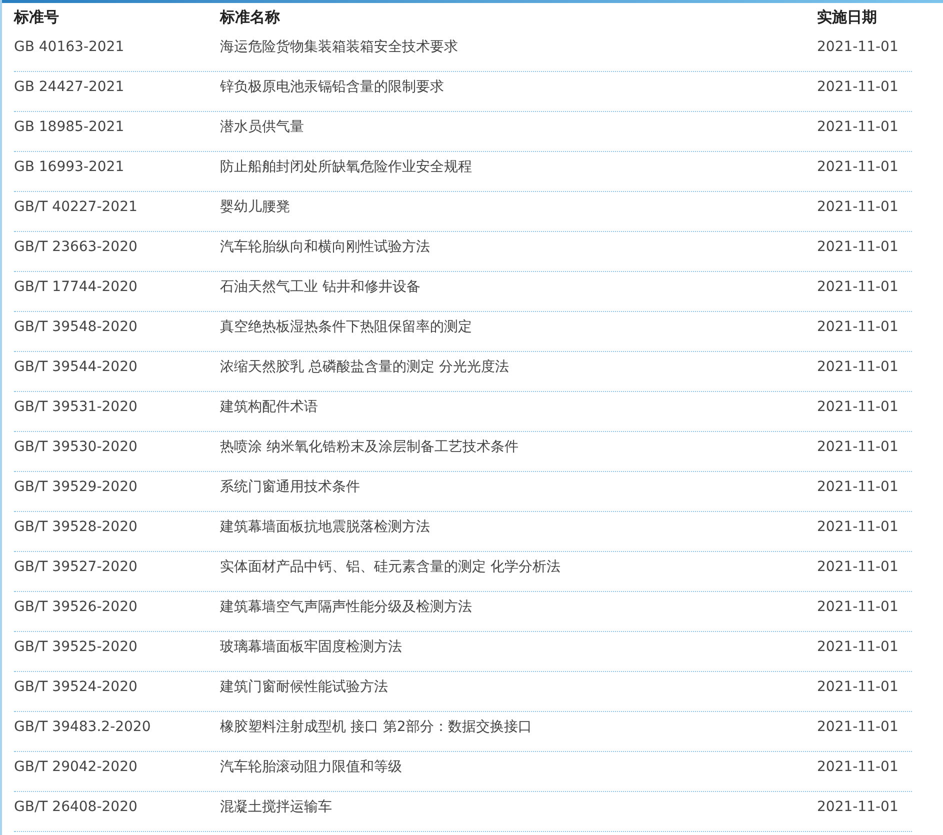 This screenshot has width=943, height=835. Describe the element at coordinates (76, 367) in the screenshot. I see `table-cell-text: GB/T 39544-2020` at that location.